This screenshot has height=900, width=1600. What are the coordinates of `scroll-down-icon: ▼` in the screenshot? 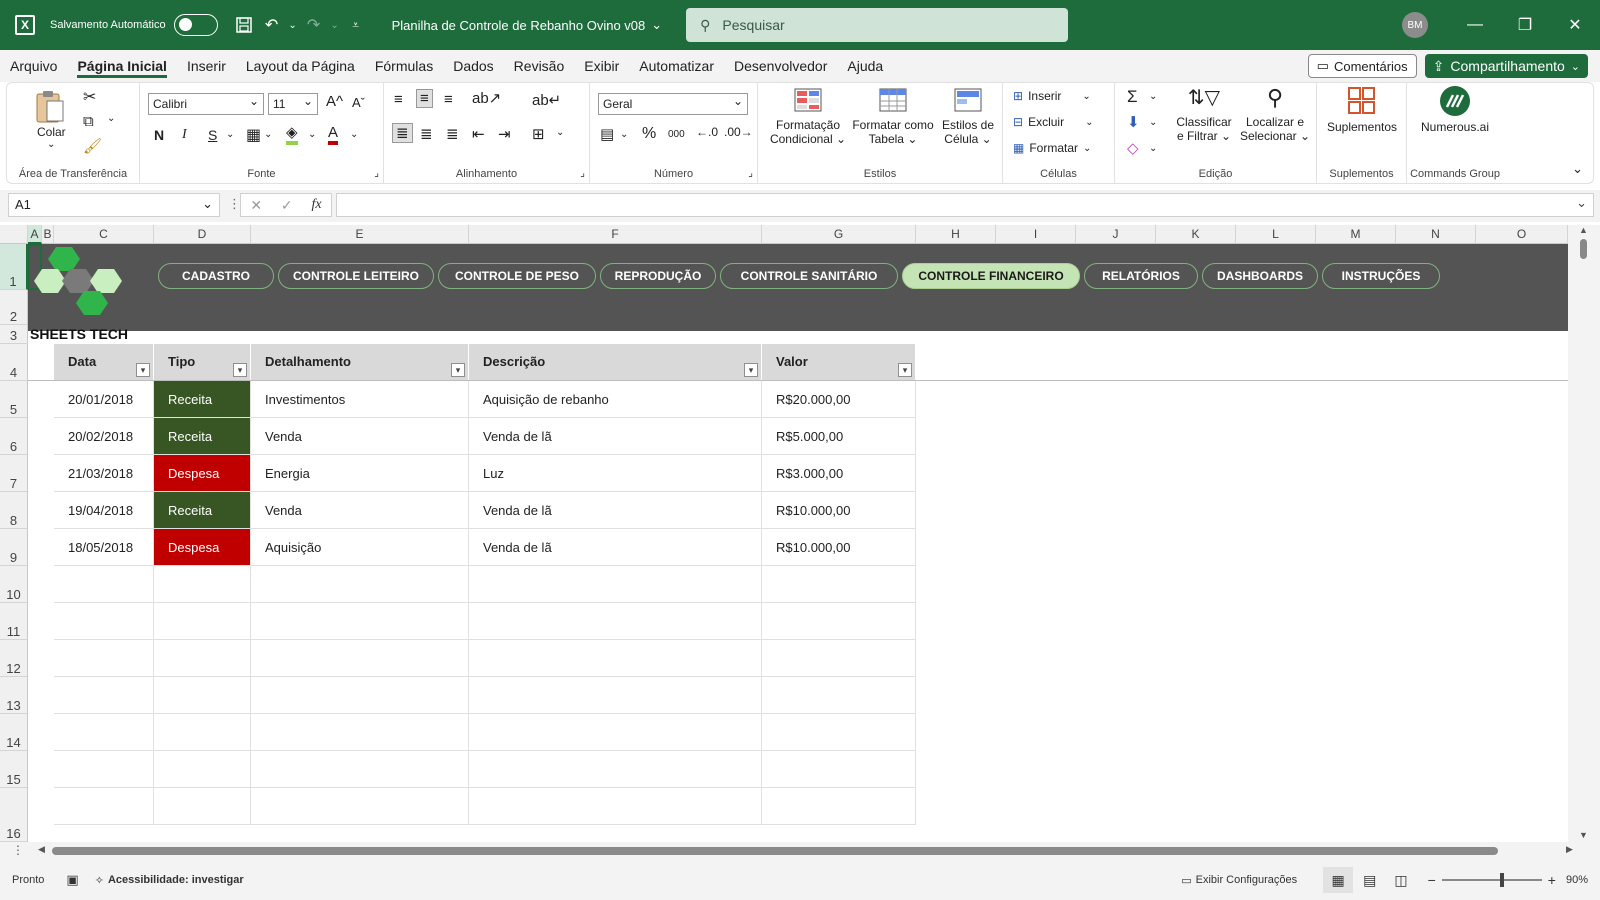 It's located at (1583, 835).